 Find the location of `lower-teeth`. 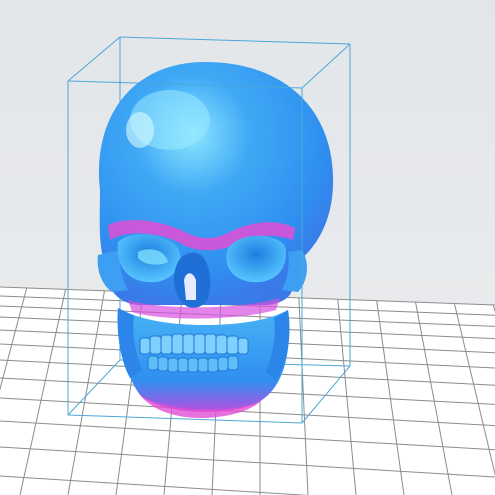

lower-teeth is located at coordinates (193, 364).